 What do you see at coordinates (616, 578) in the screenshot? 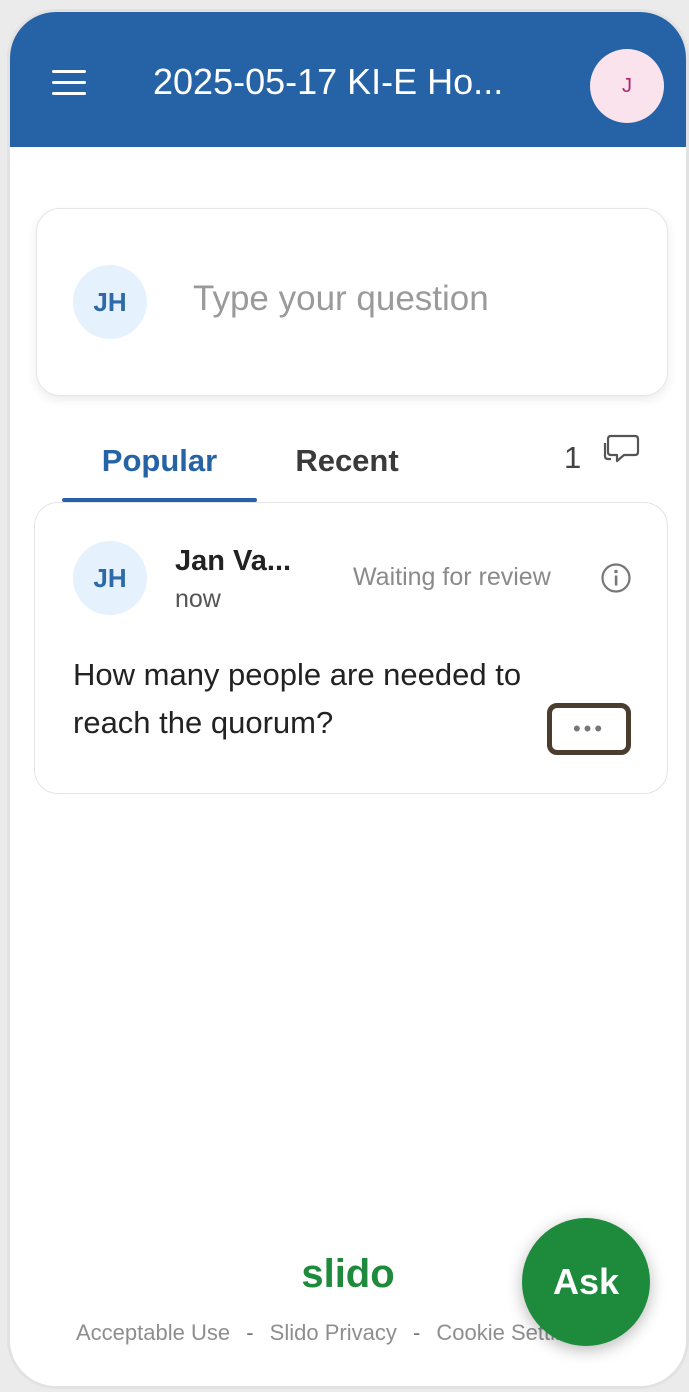
I see `info-icon` at bounding box center [616, 578].